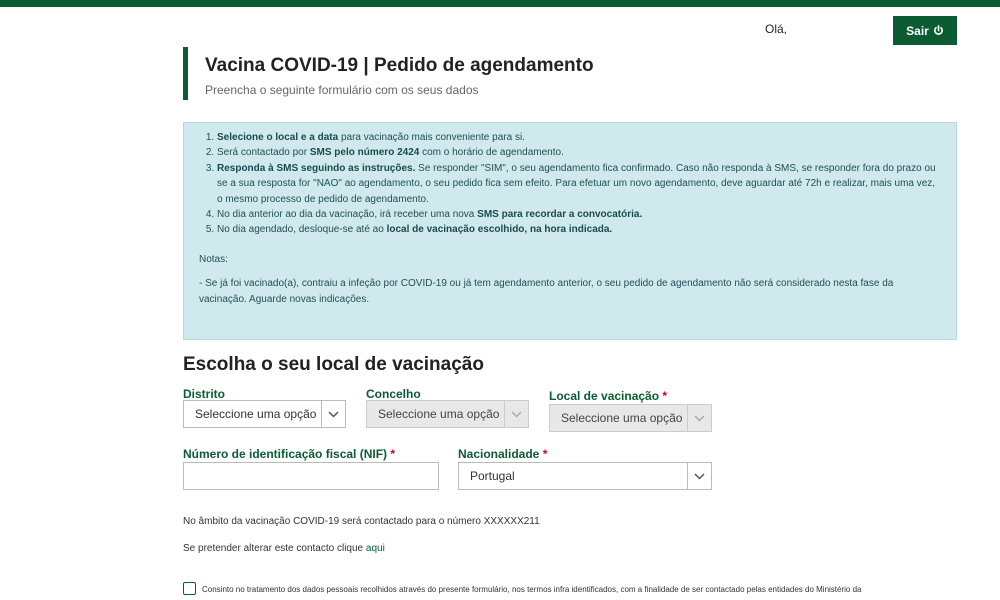 This screenshot has width=1000, height=600. What do you see at coordinates (503, 454) in the screenshot?
I see `nacionalidade-label: Nacionalidade *` at bounding box center [503, 454].